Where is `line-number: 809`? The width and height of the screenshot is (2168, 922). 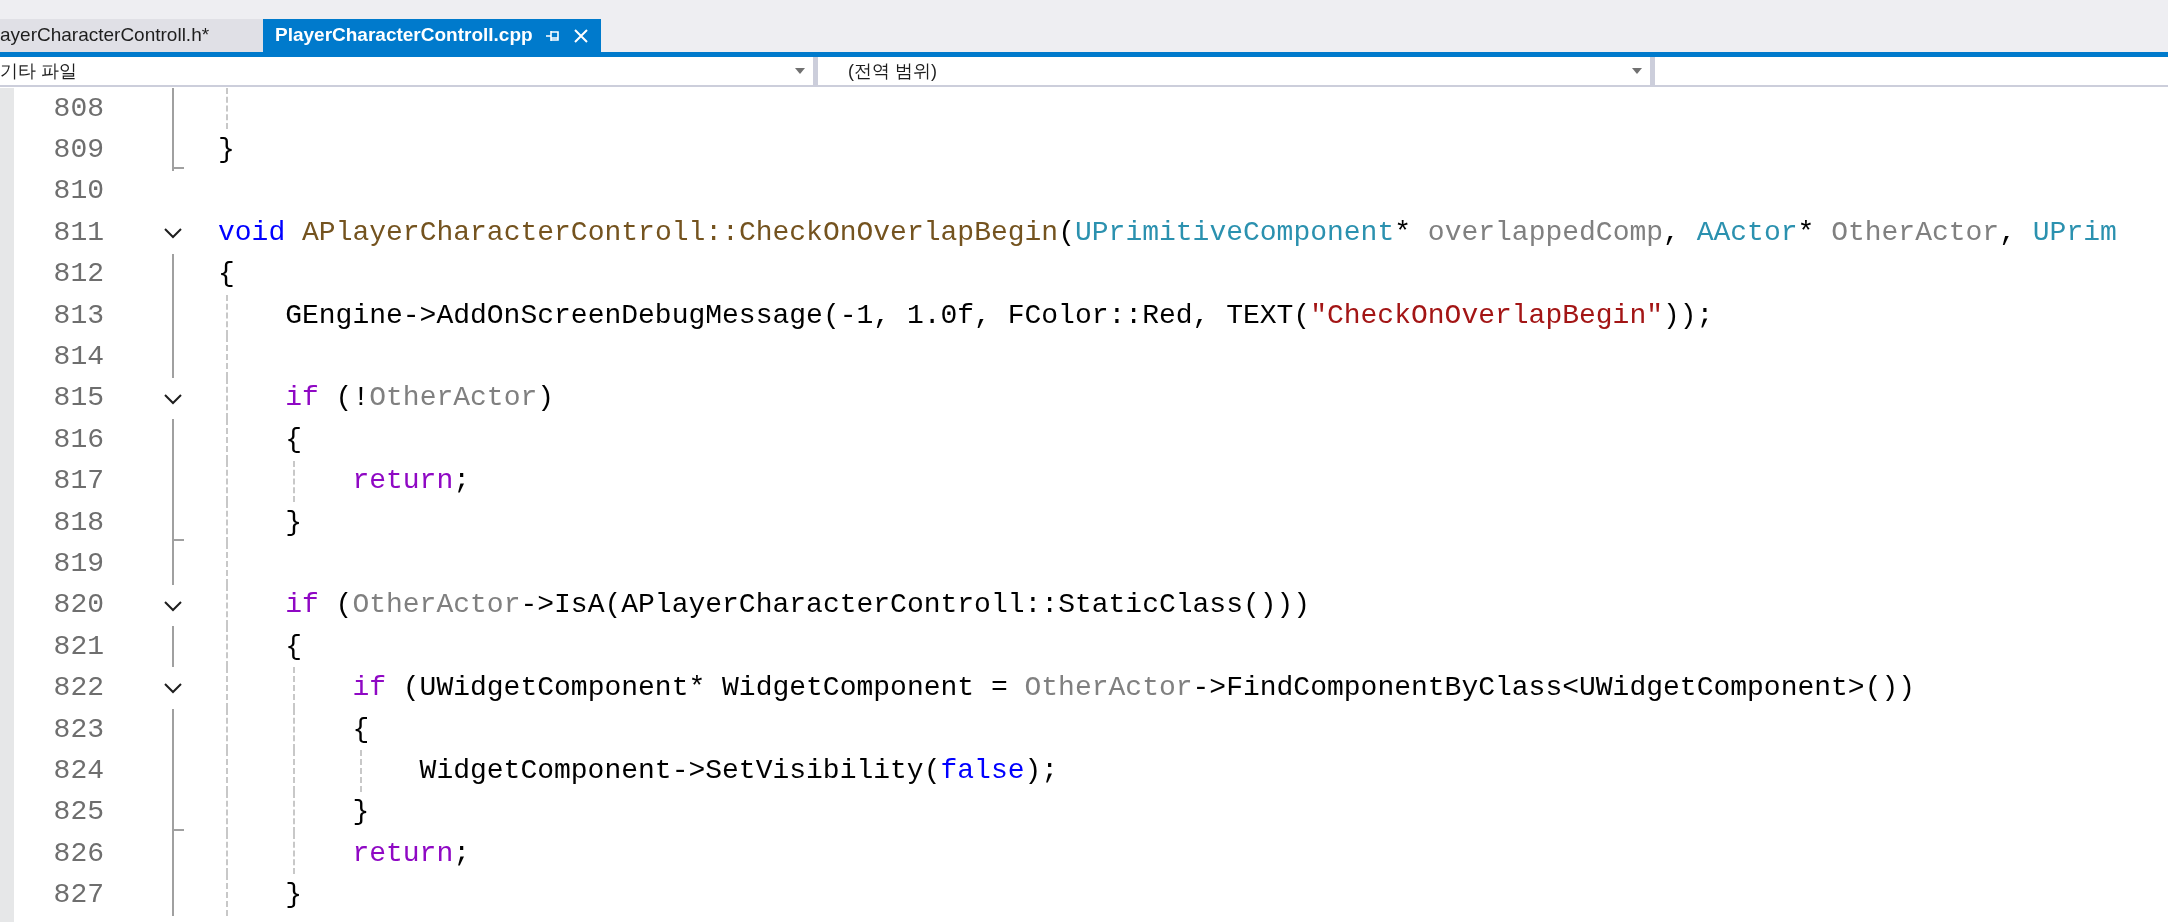
line-number: 809 is located at coordinates (78, 150).